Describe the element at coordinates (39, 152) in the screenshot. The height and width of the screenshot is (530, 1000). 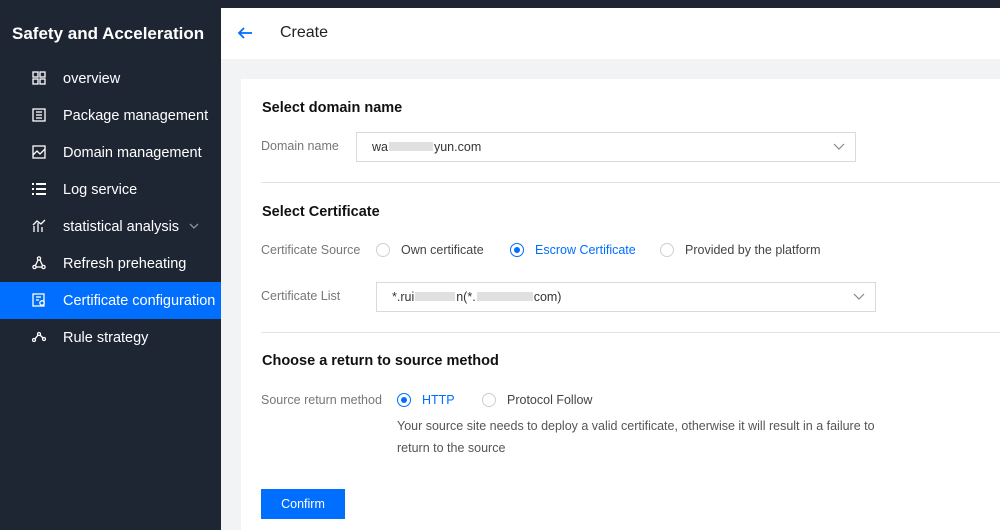
I see `domain-icon` at that location.